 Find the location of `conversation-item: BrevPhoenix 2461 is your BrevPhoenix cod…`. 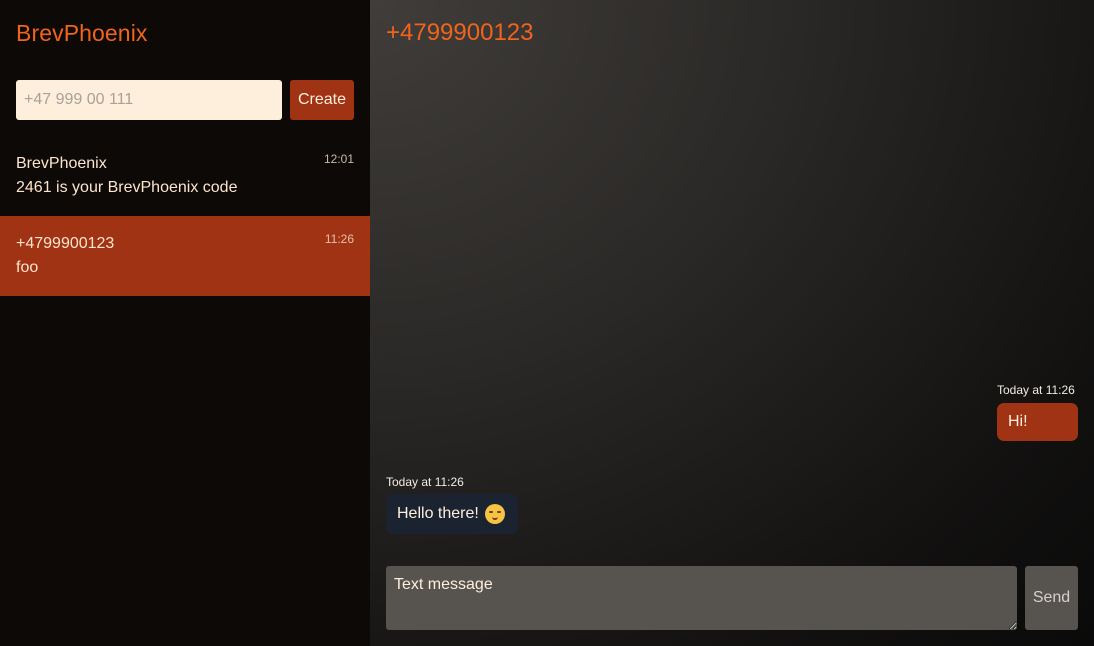

conversation-item: BrevPhoenix 2461 is your BrevPhoenix cod… is located at coordinates (185, 176).